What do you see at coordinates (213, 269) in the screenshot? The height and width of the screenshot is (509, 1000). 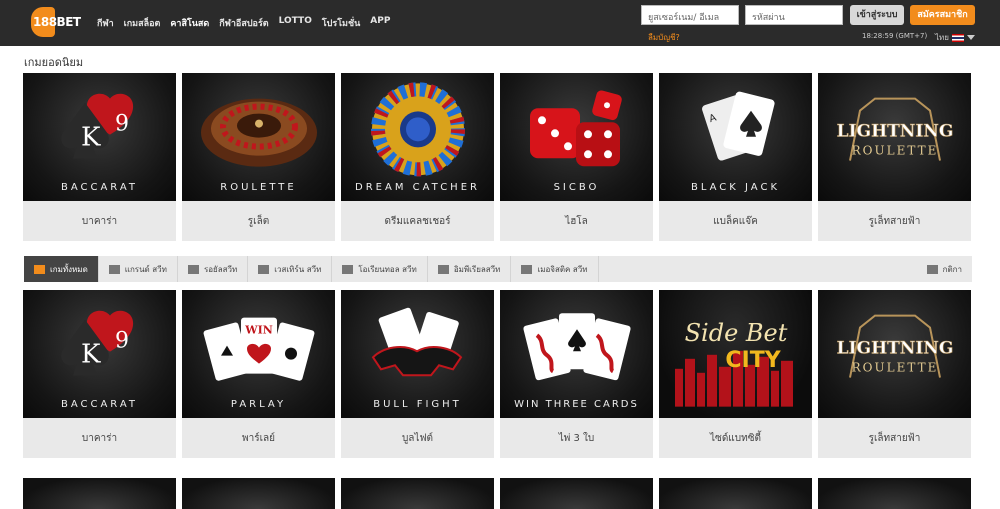 I see `tab-royal-suite: รอยัลสวีท` at bounding box center [213, 269].